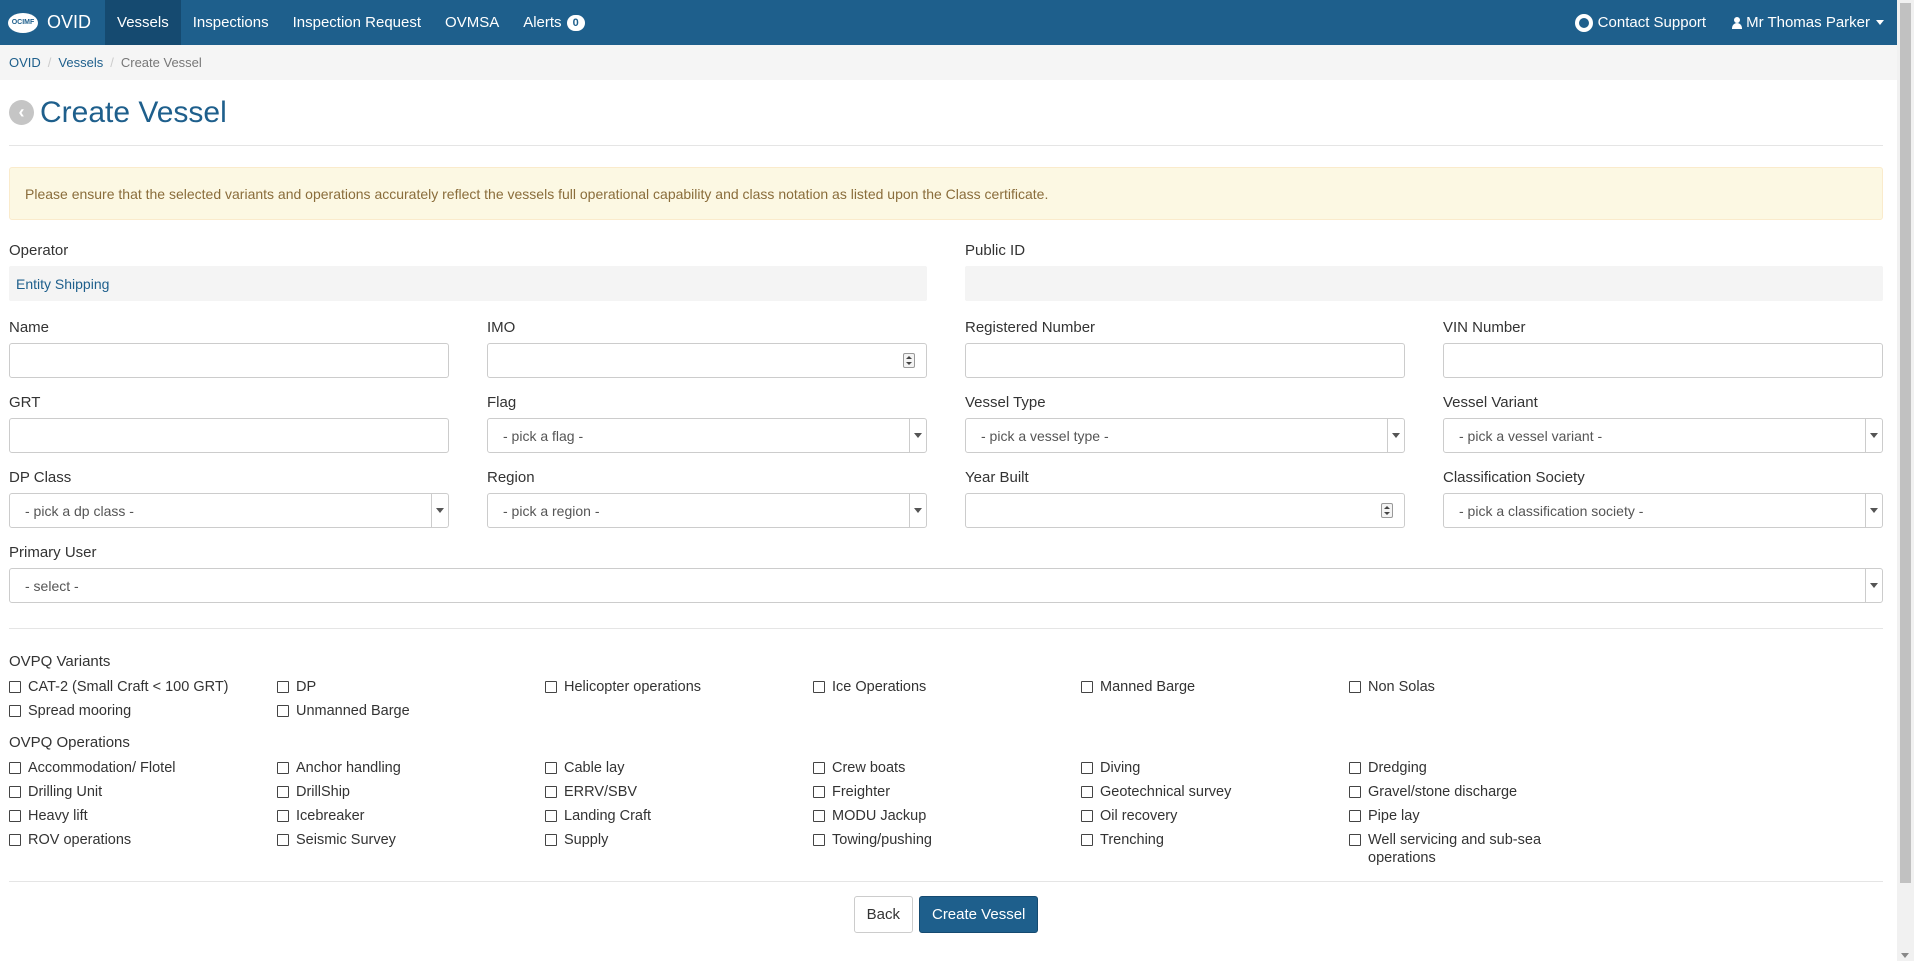  What do you see at coordinates (707, 510) in the screenshot?
I see `region-select: - pick a region -` at bounding box center [707, 510].